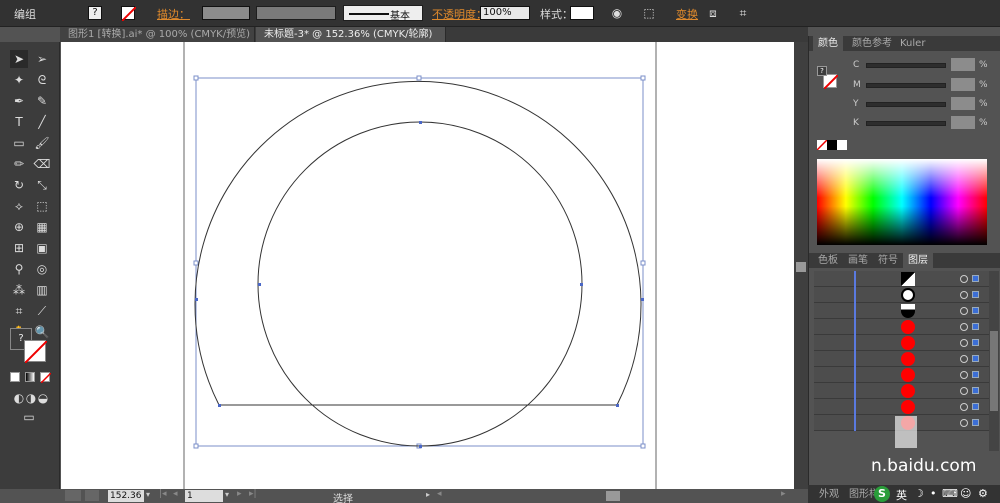 Image resolution: width=1000 pixels, height=503 pixels. I want to click on zoom-tool-icon: 🔍, so click(42, 332).